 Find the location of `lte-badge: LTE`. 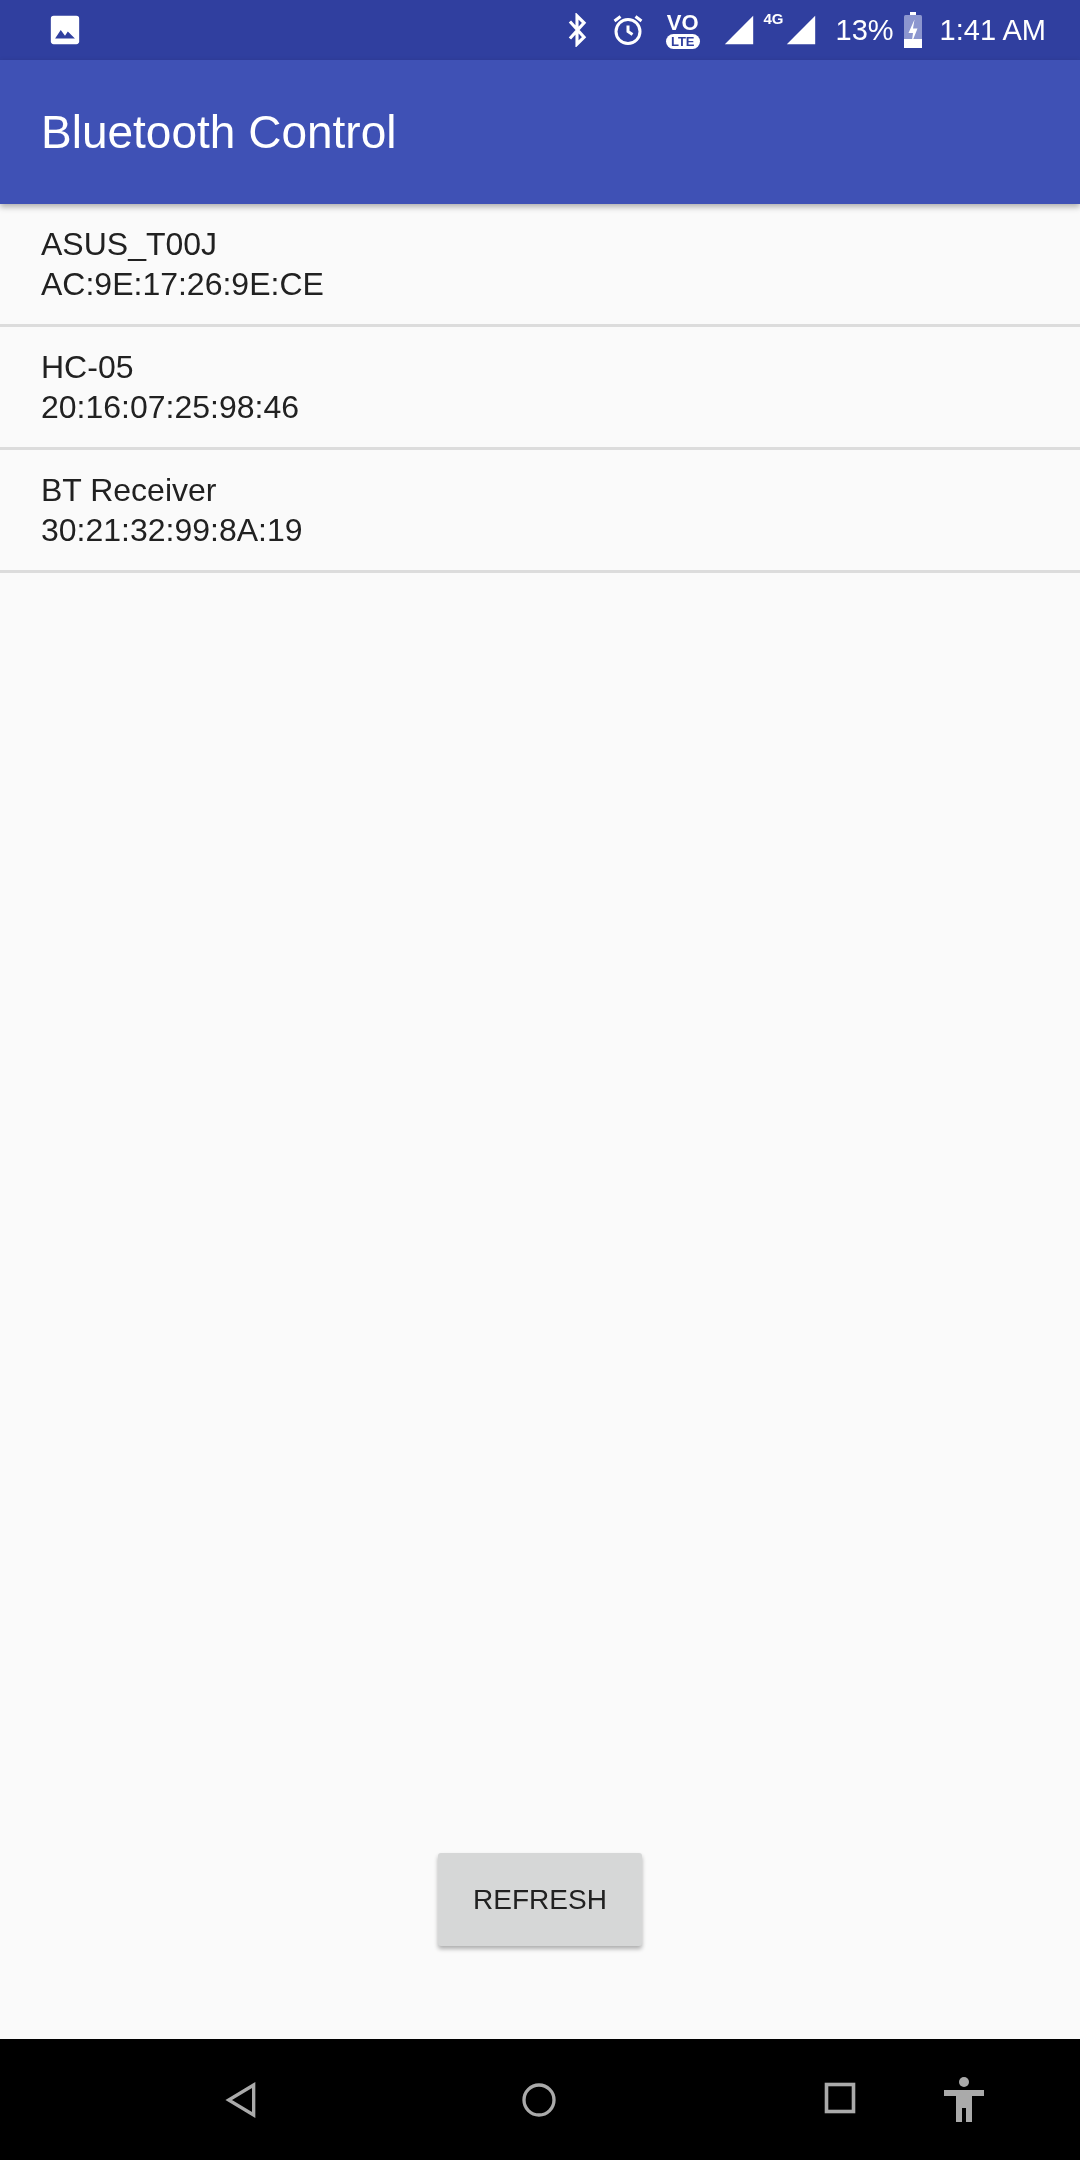

lte-badge: LTE is located at coordinates (682, 41).